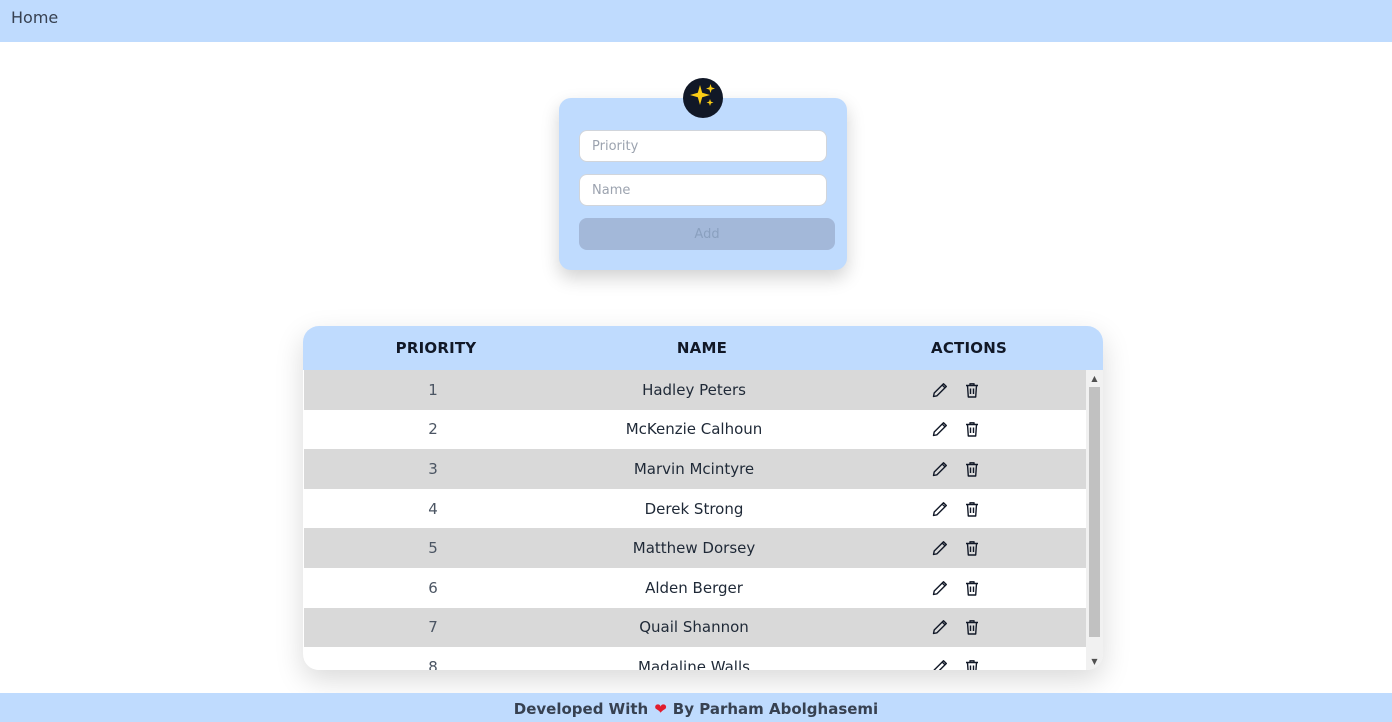 The image size is (1392, 722). I want to click on heart-icon: ❤, so click(660, 709).